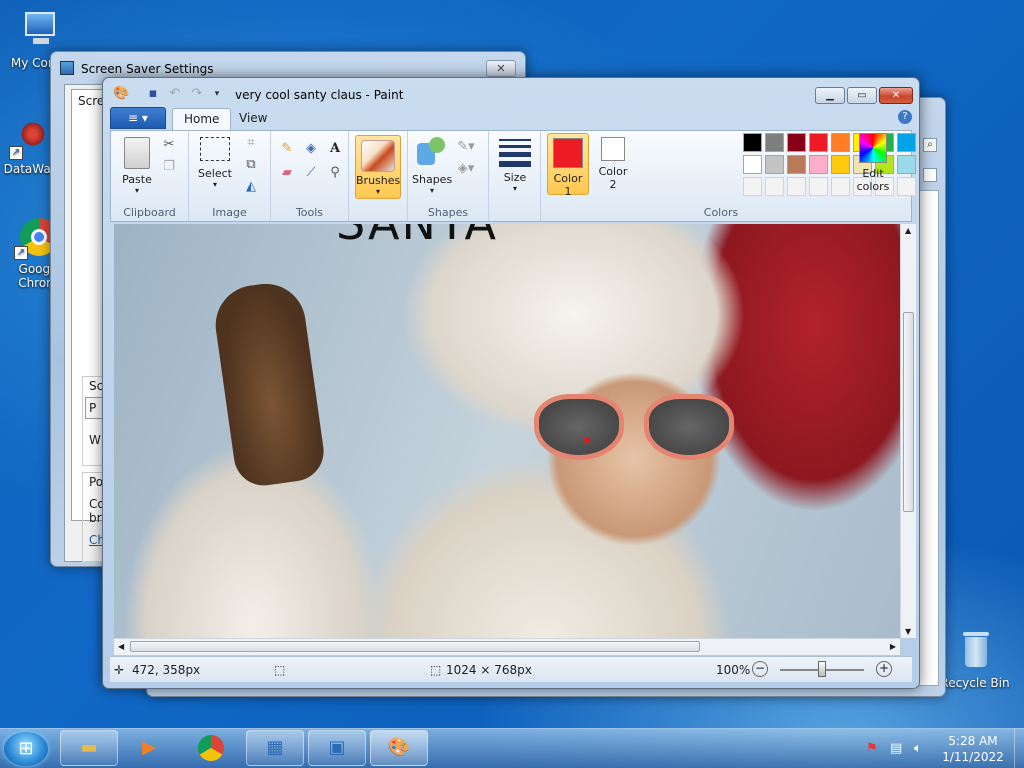 The width and height of the screenshot is (1024, 768). I want to click on start-button: ⊞, so click(26, 749).